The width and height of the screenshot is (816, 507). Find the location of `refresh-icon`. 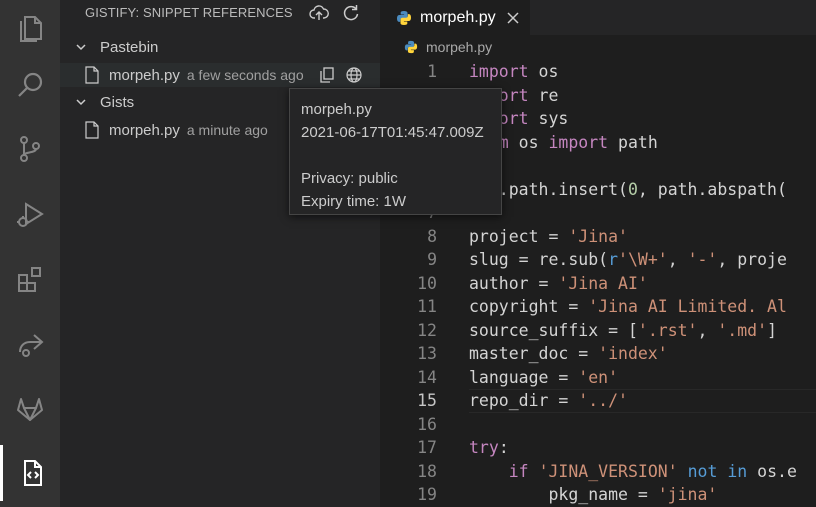

refresh-icon is located at coordinates (351, 13).